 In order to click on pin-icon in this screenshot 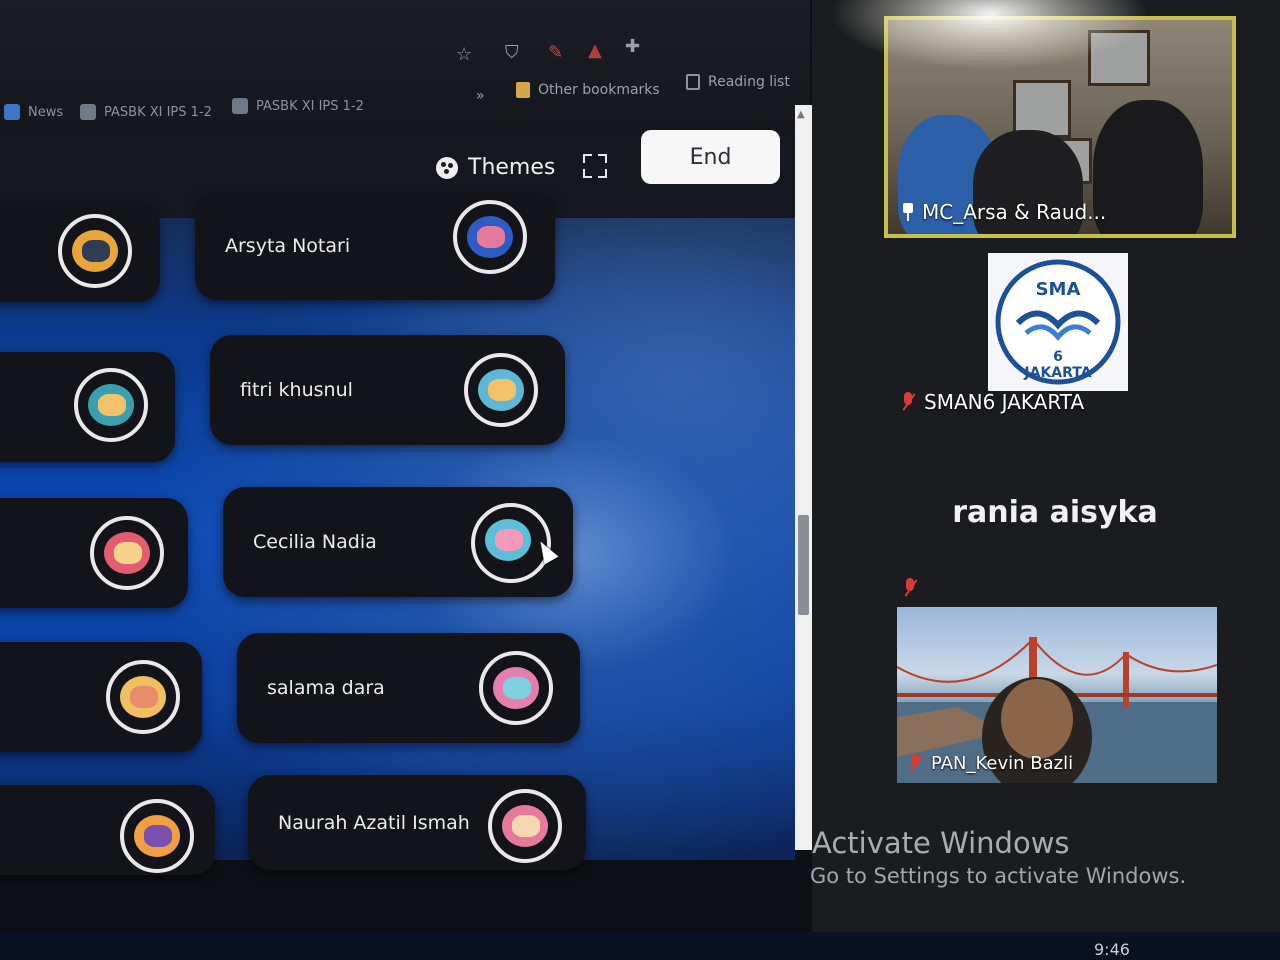, I will do `click(908, 212)`.